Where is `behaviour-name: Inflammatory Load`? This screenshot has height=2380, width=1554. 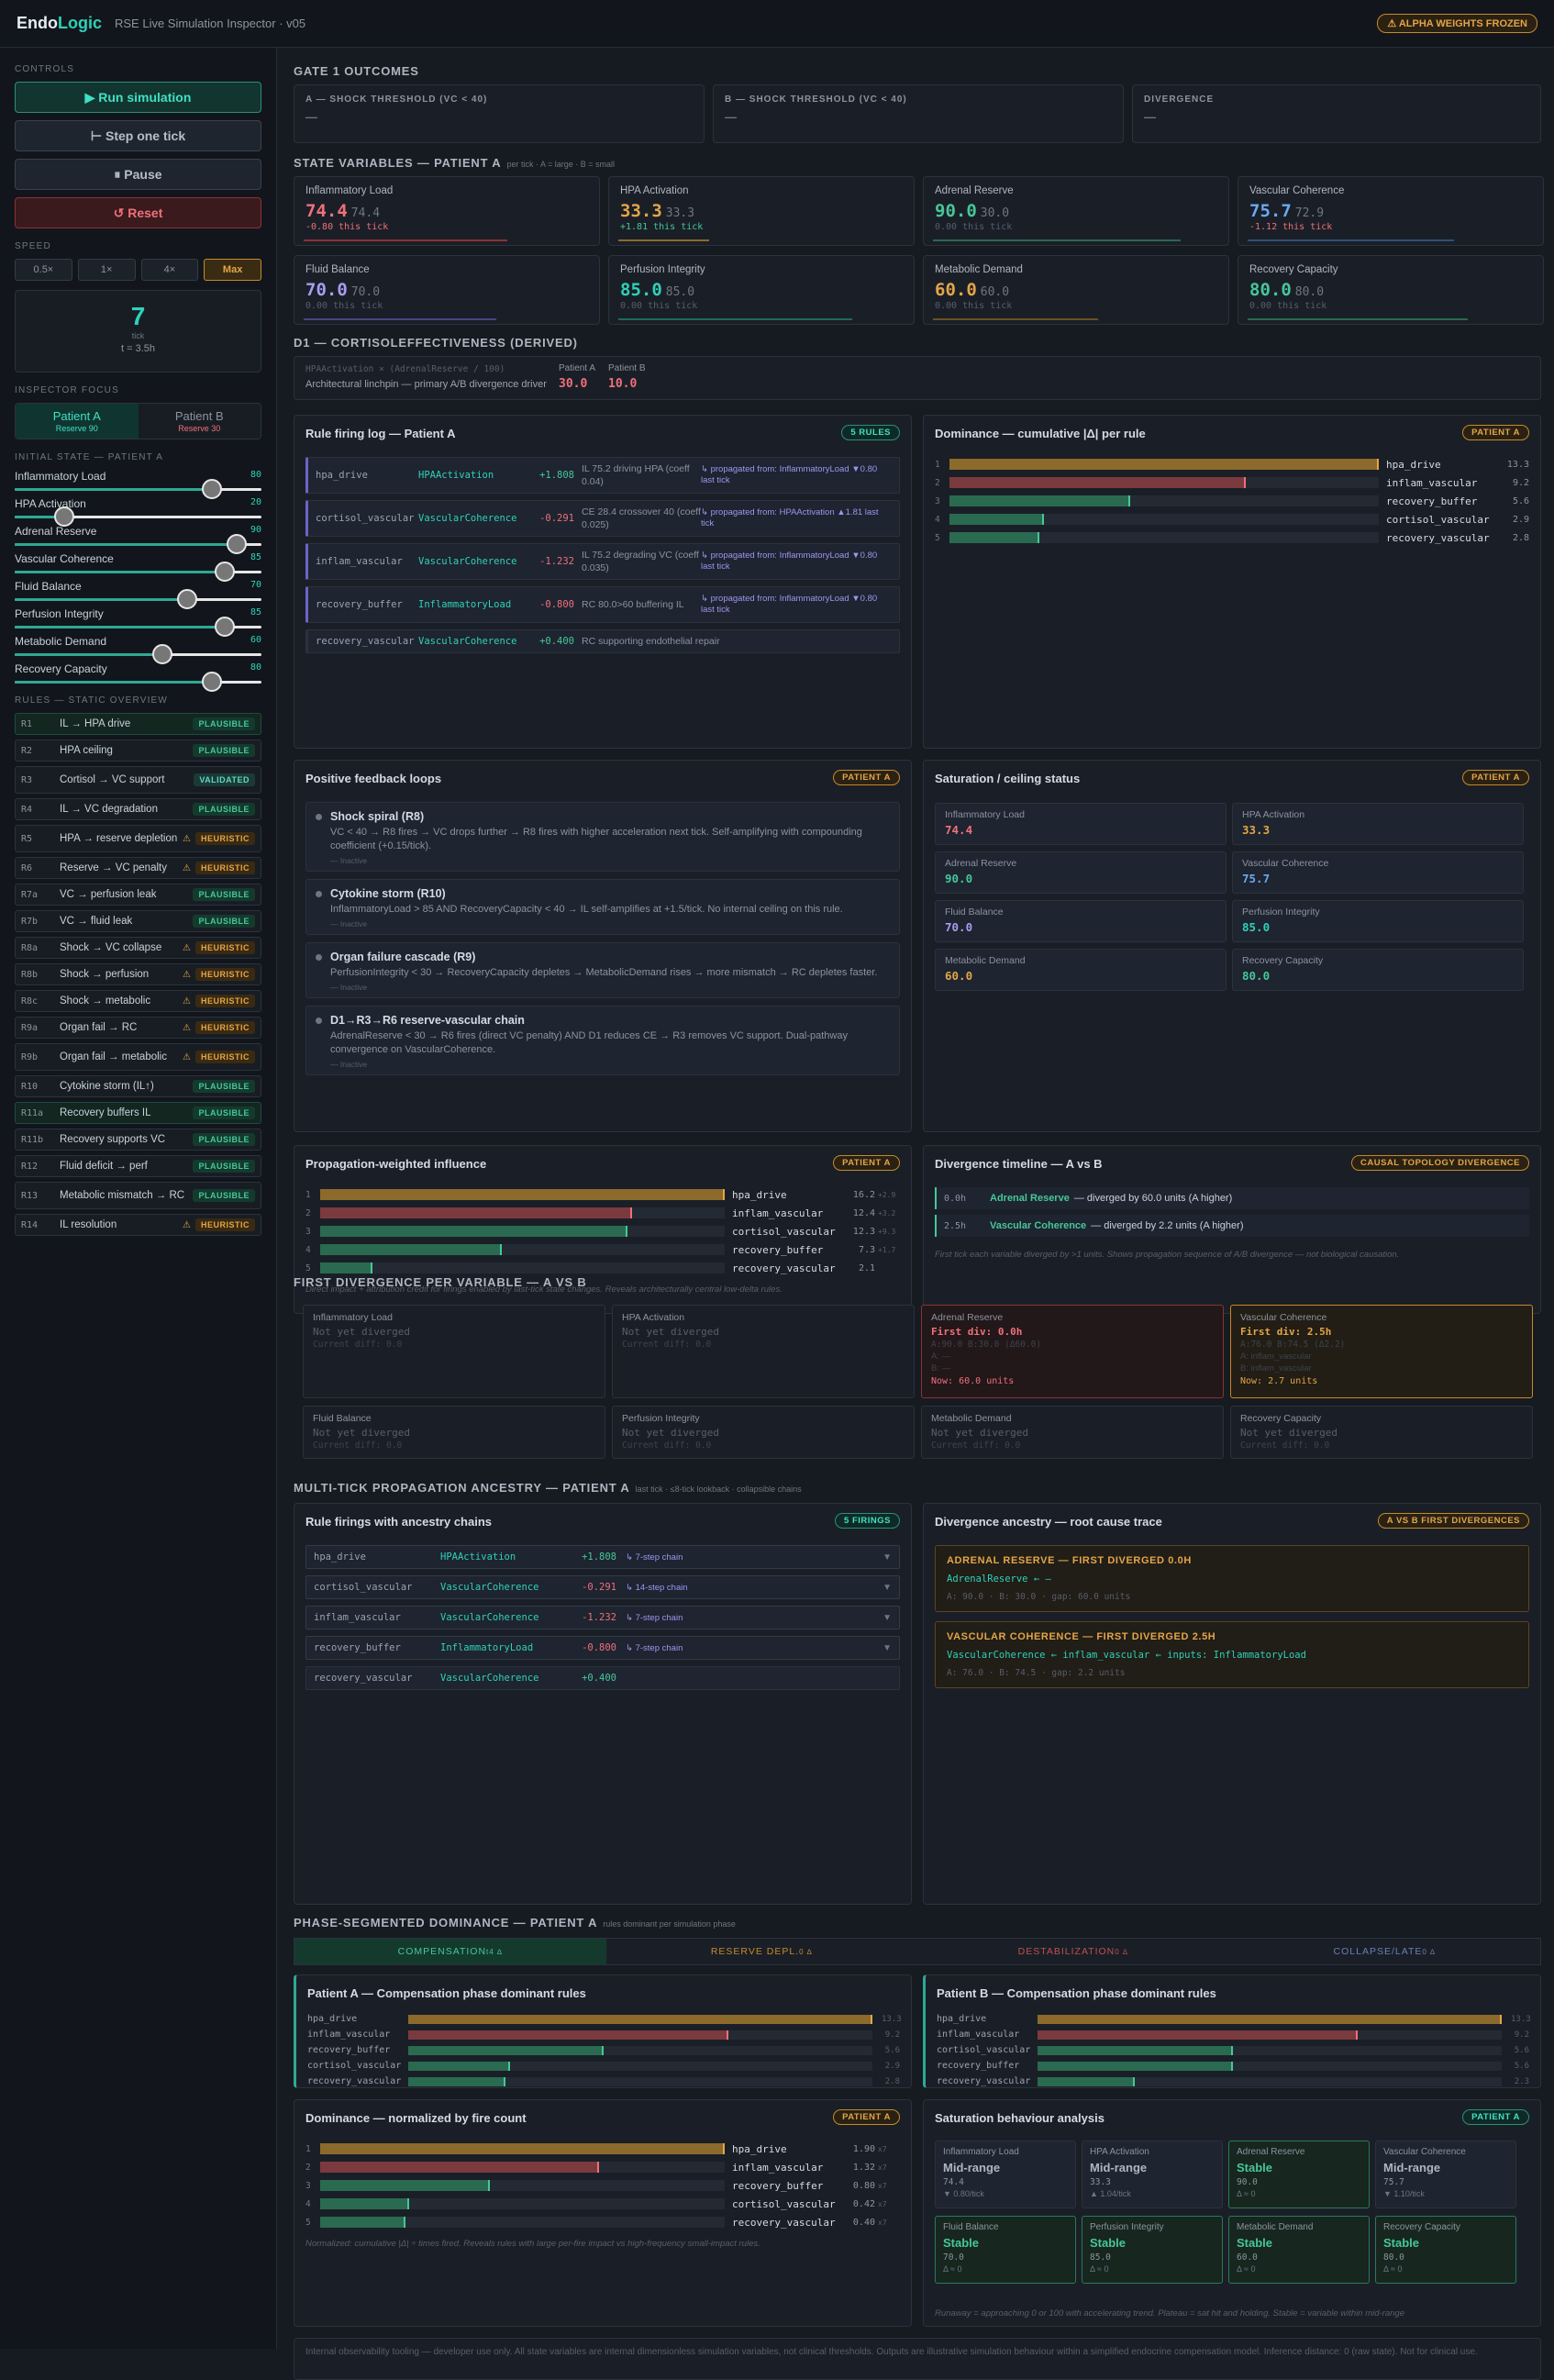
behaviour-name: Inflammatory Load is located at coordinates (981, 2152).